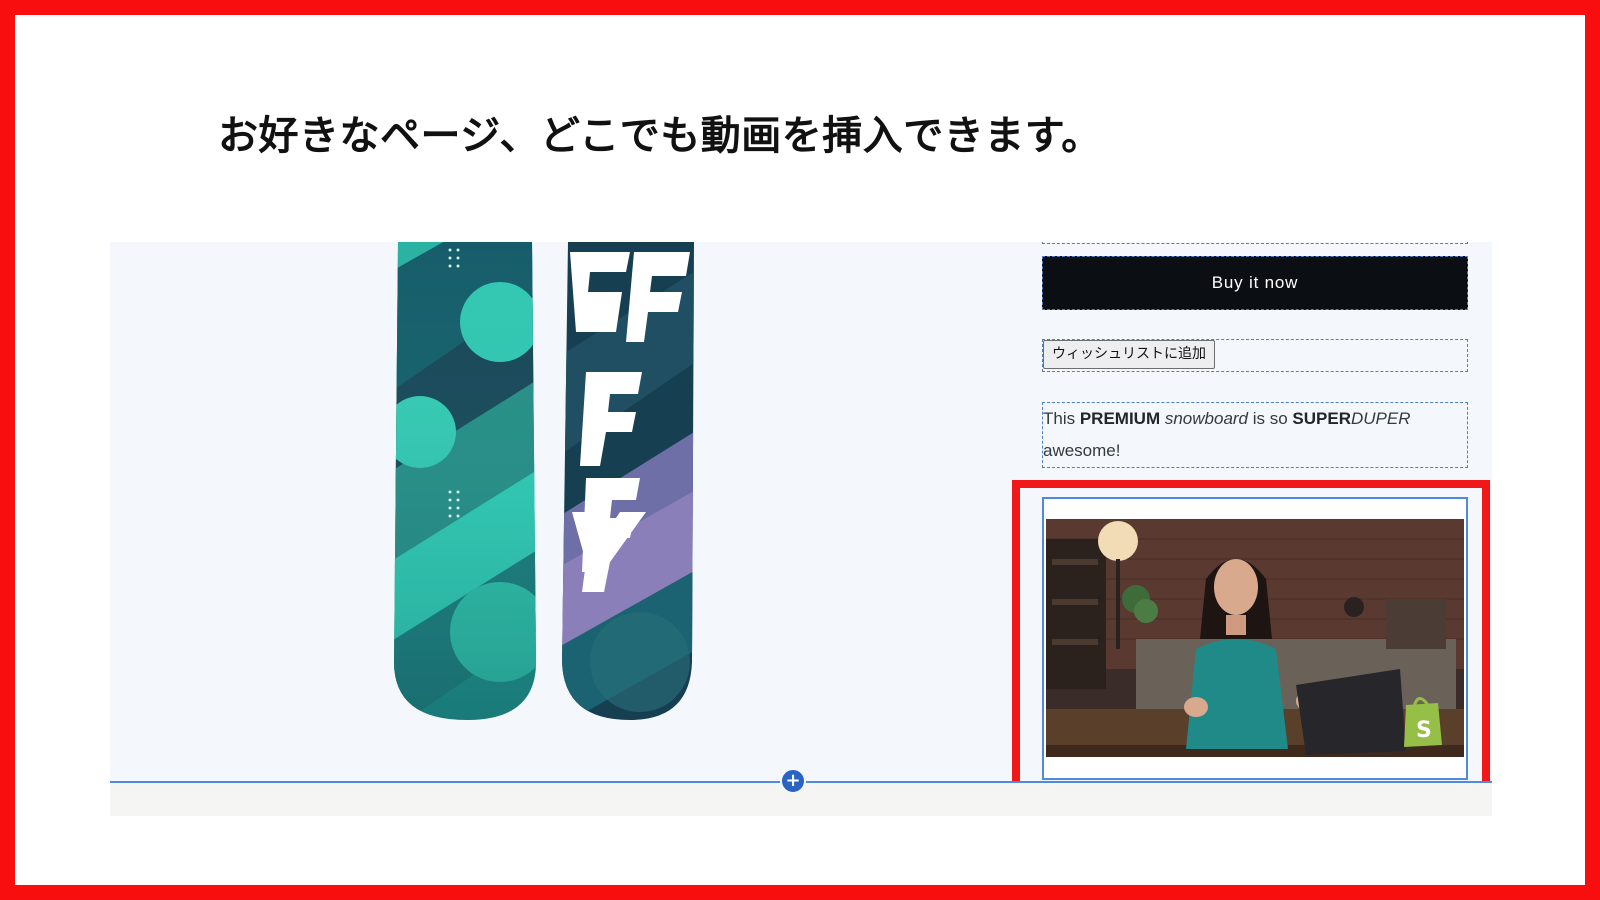  What do you see at coordinates (465, 481) in the screenshot?
I see `snowboard-left` at bounding box center [465, 481].